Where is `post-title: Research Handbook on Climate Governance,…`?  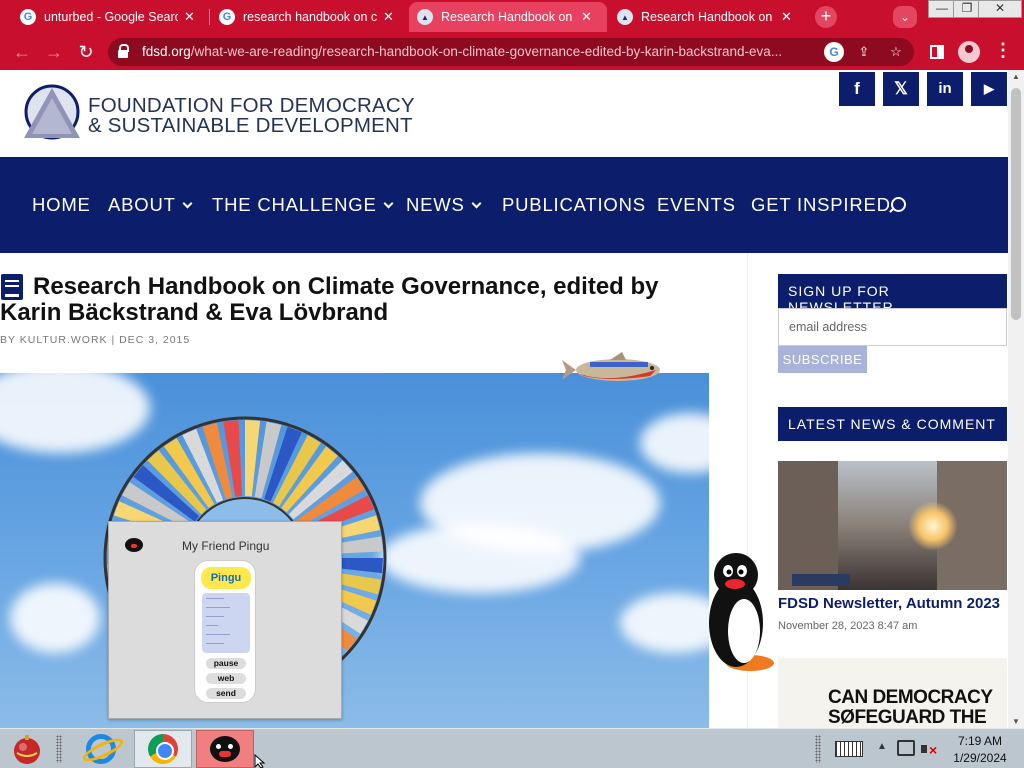
post-title: Research Handbook on Climate Governance,… is located at coordinates (329, 299).